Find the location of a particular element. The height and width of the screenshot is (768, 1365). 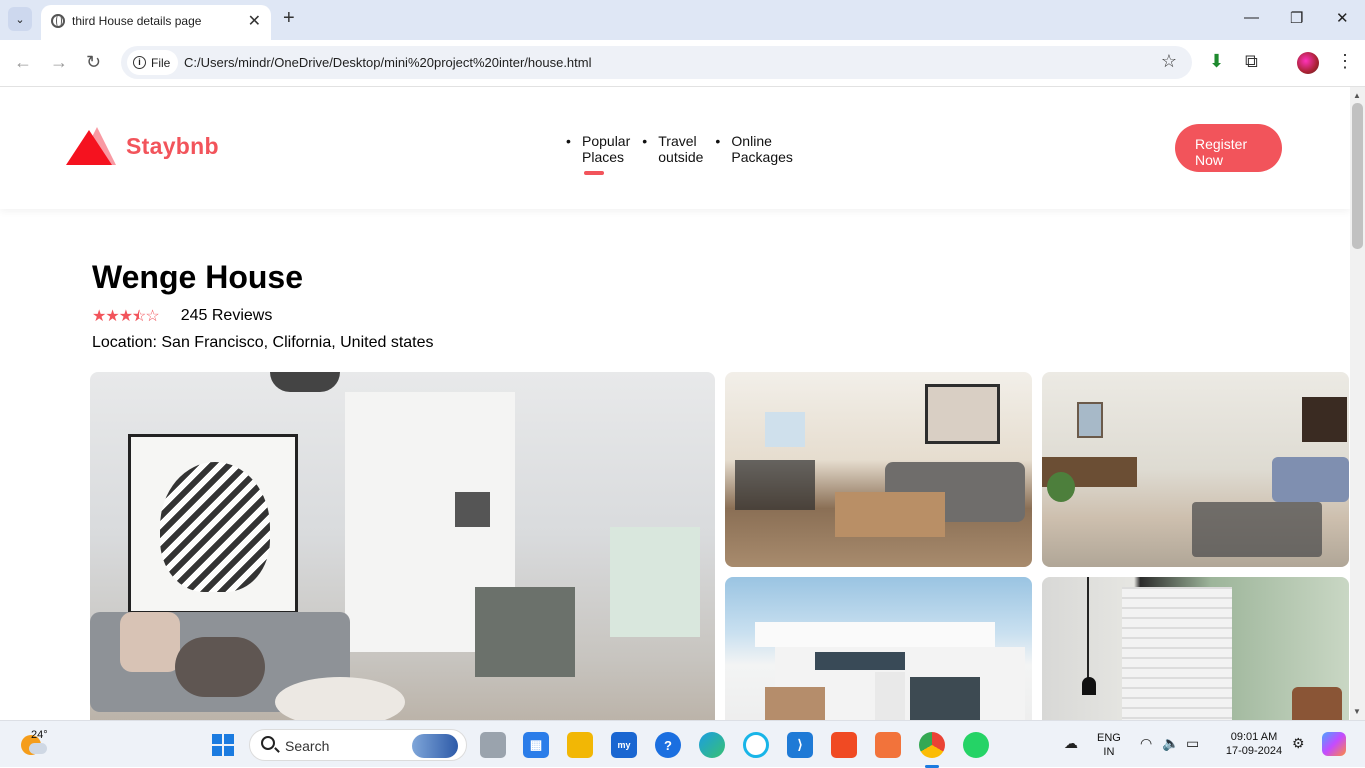

scroll-up-icon: ▲ is located at coordinates (1357, 95).